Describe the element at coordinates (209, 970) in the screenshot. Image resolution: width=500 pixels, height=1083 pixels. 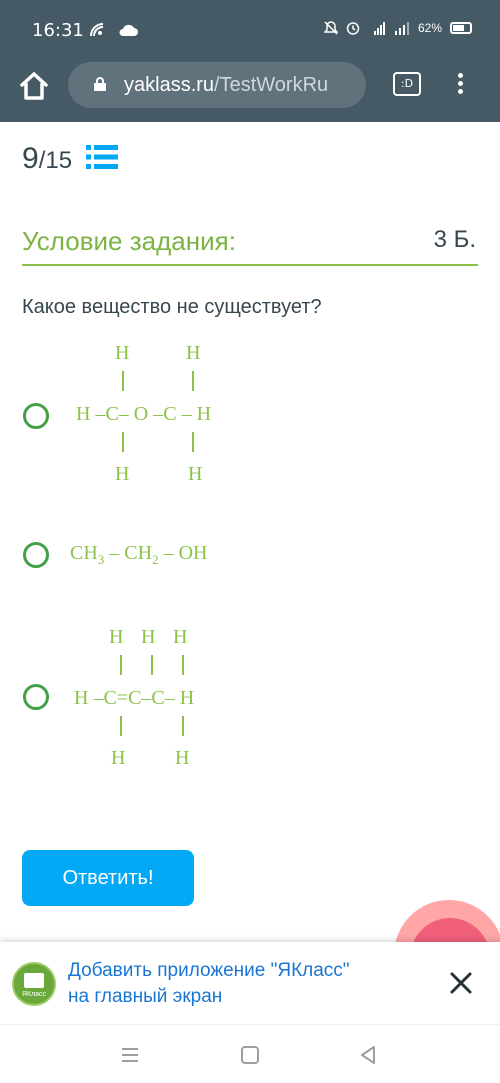
I see `banner-text-line-1: Добавить приложение "ЯКласс"` at that location.